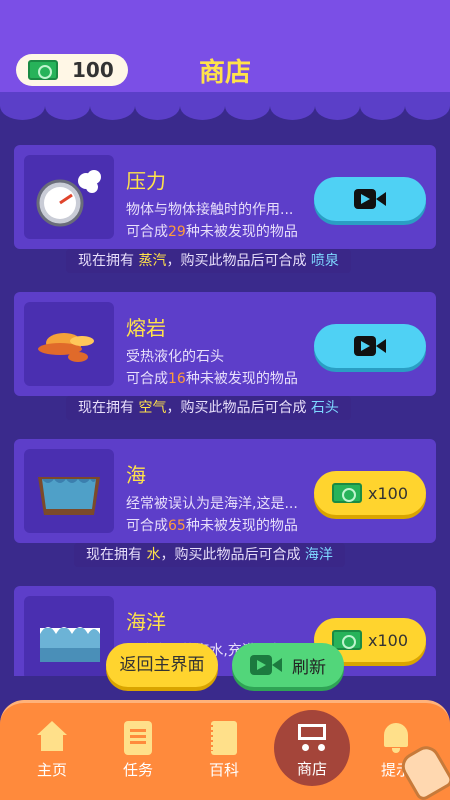 The height and width of the screenshot is (800, 450). Describe the element at coordinates (212, 526) in the screenshot. I see `item-combine-count: 可合成65种未被发现的物品` at that location.